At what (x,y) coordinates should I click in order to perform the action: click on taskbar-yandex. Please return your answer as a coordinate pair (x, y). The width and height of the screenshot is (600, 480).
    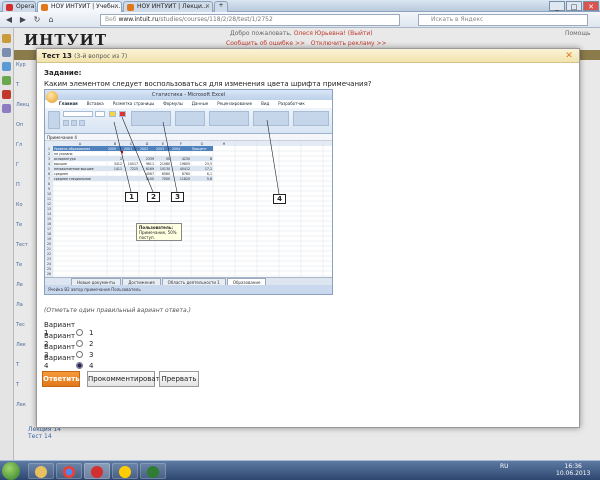
    Looking at the image, I should click on (125, 471).